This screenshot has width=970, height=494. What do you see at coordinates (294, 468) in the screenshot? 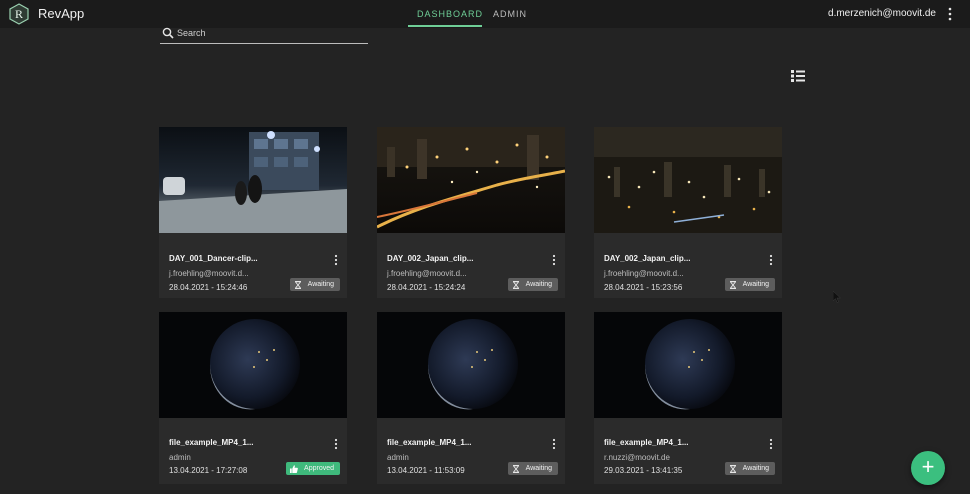
I see `thumbs-up-icon` at bounding box center [294, 468].